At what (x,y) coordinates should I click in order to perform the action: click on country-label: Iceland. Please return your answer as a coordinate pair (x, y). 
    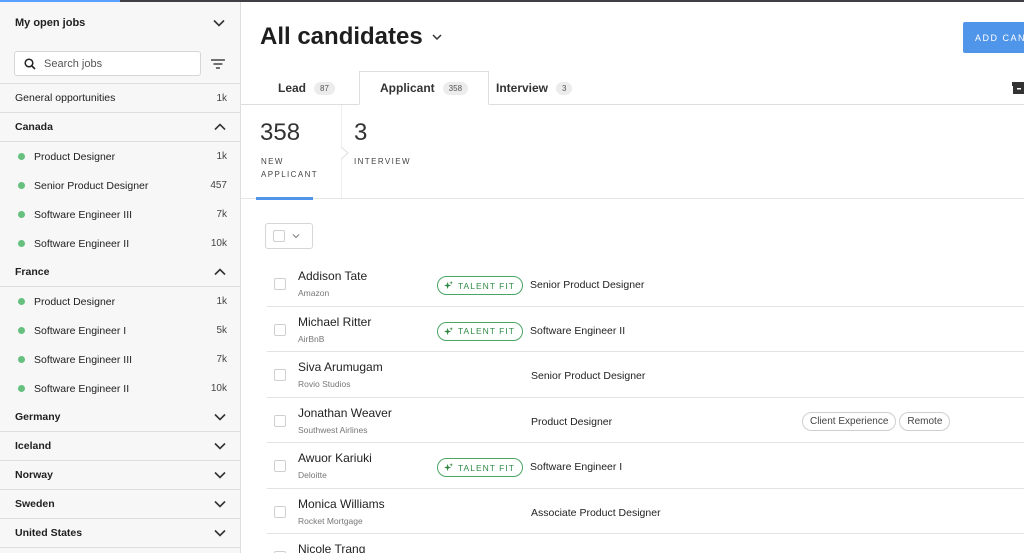
    Looking at the image, I should click on (33, 446).